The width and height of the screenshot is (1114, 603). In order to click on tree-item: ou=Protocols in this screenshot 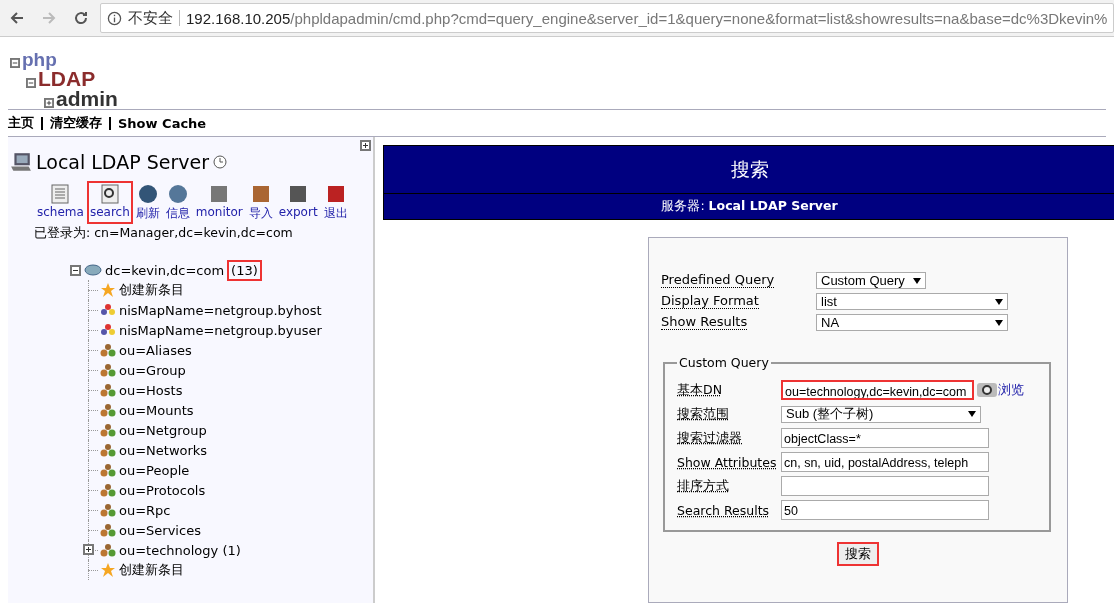, I will do `click(162, 490)`.